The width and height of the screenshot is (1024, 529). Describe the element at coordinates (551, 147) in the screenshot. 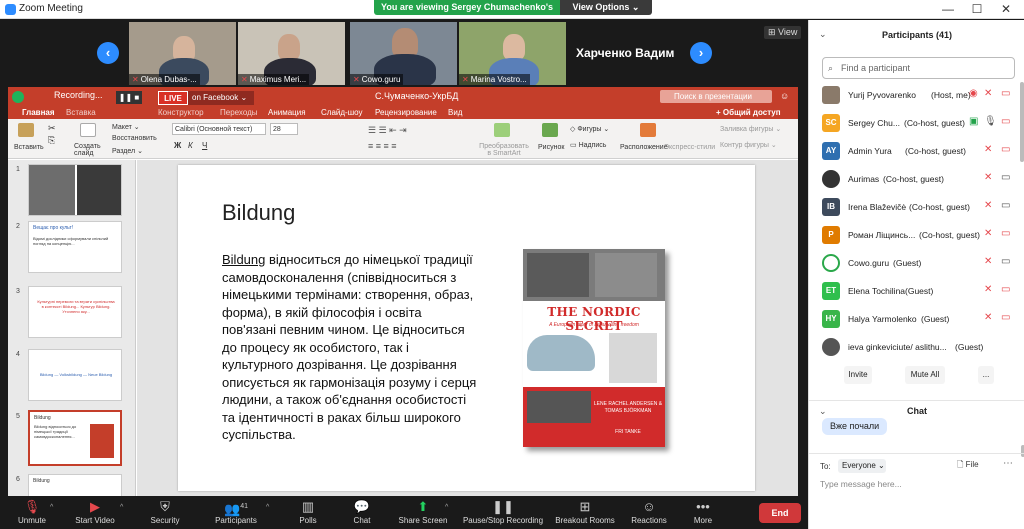

I see `picture-button: Рисунок` at that location.